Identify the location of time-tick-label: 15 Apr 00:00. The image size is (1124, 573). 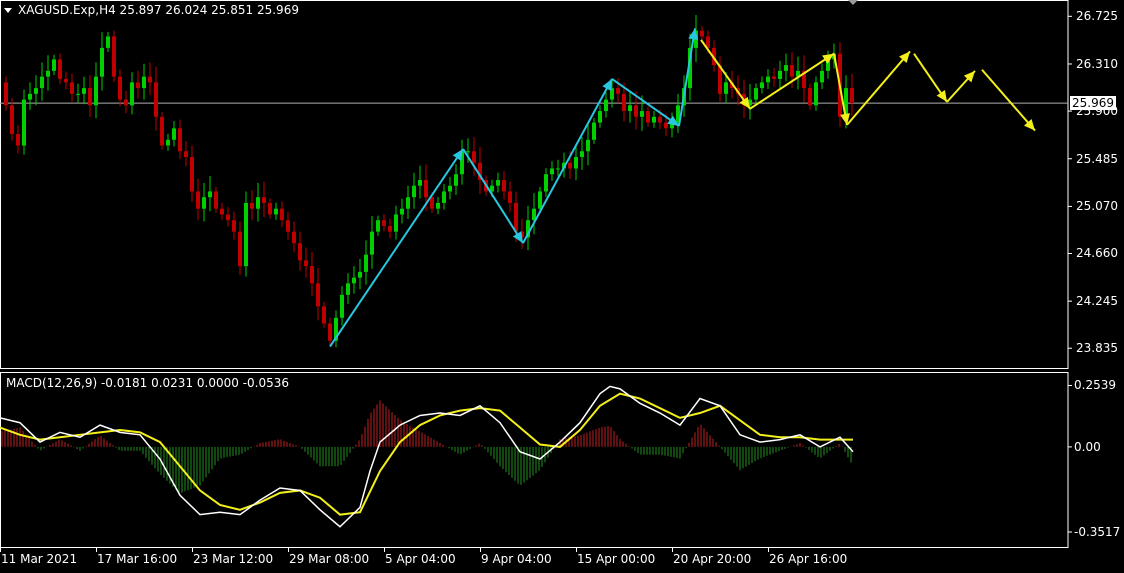
(616, 559).